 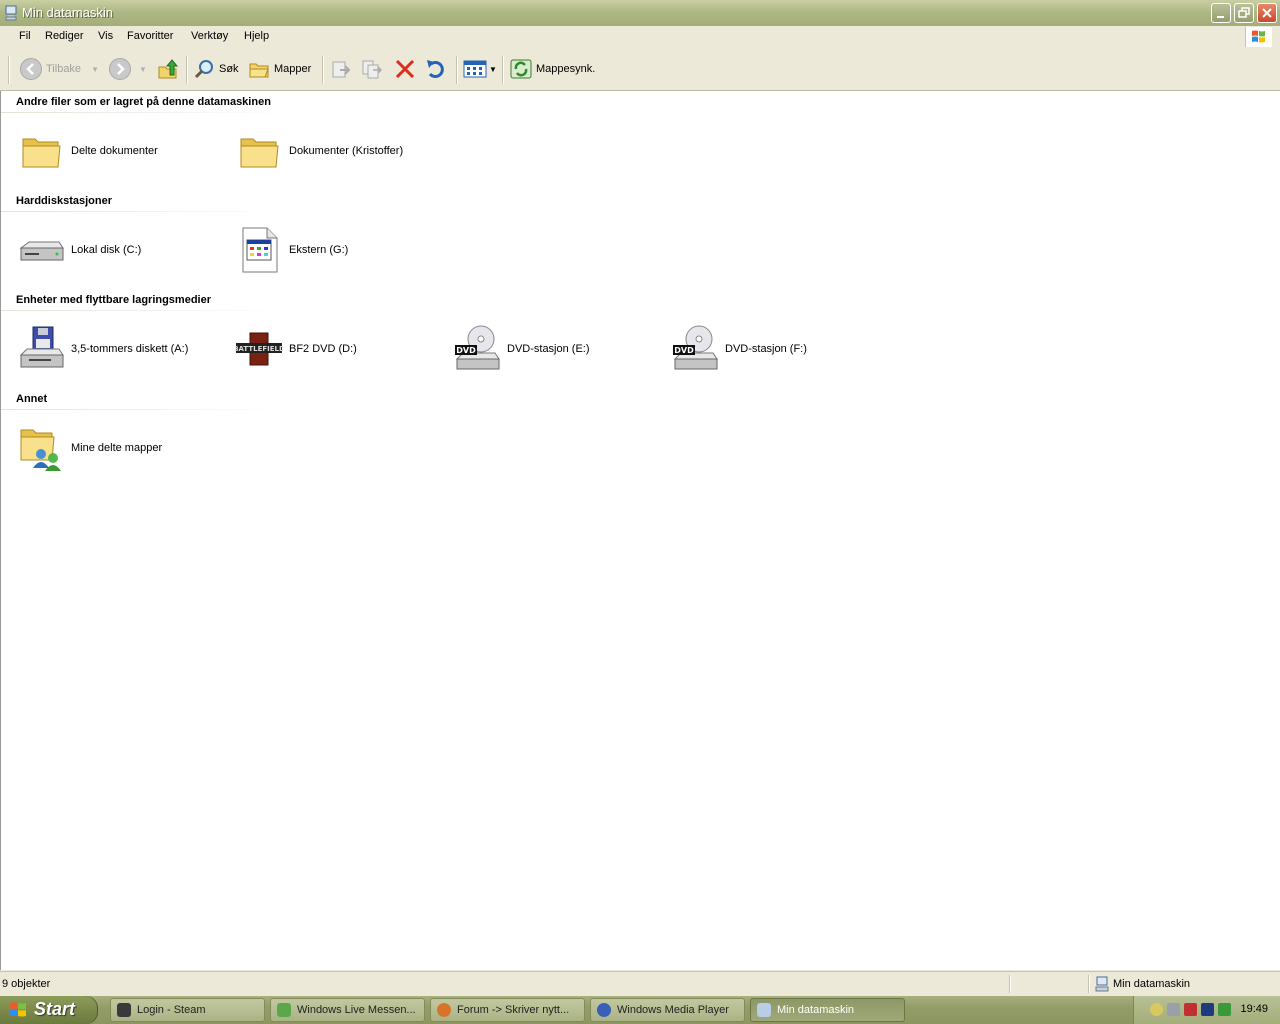 What do you see at coordinates (68, 12) in the screenshot?
I see `window-title: Min datamaskin` at bounding box center [68, 12].